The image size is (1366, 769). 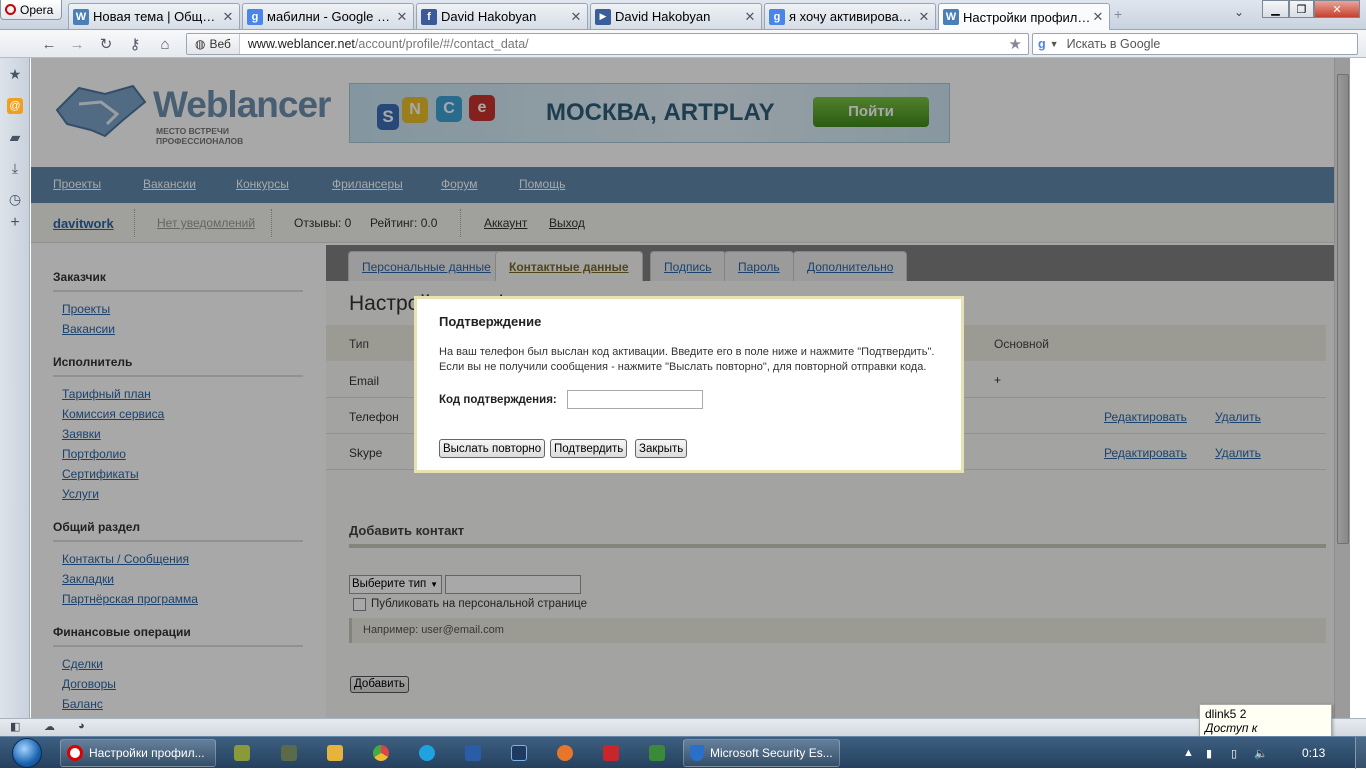 I want to click on chrome-icon, so click(x=381, y=753).